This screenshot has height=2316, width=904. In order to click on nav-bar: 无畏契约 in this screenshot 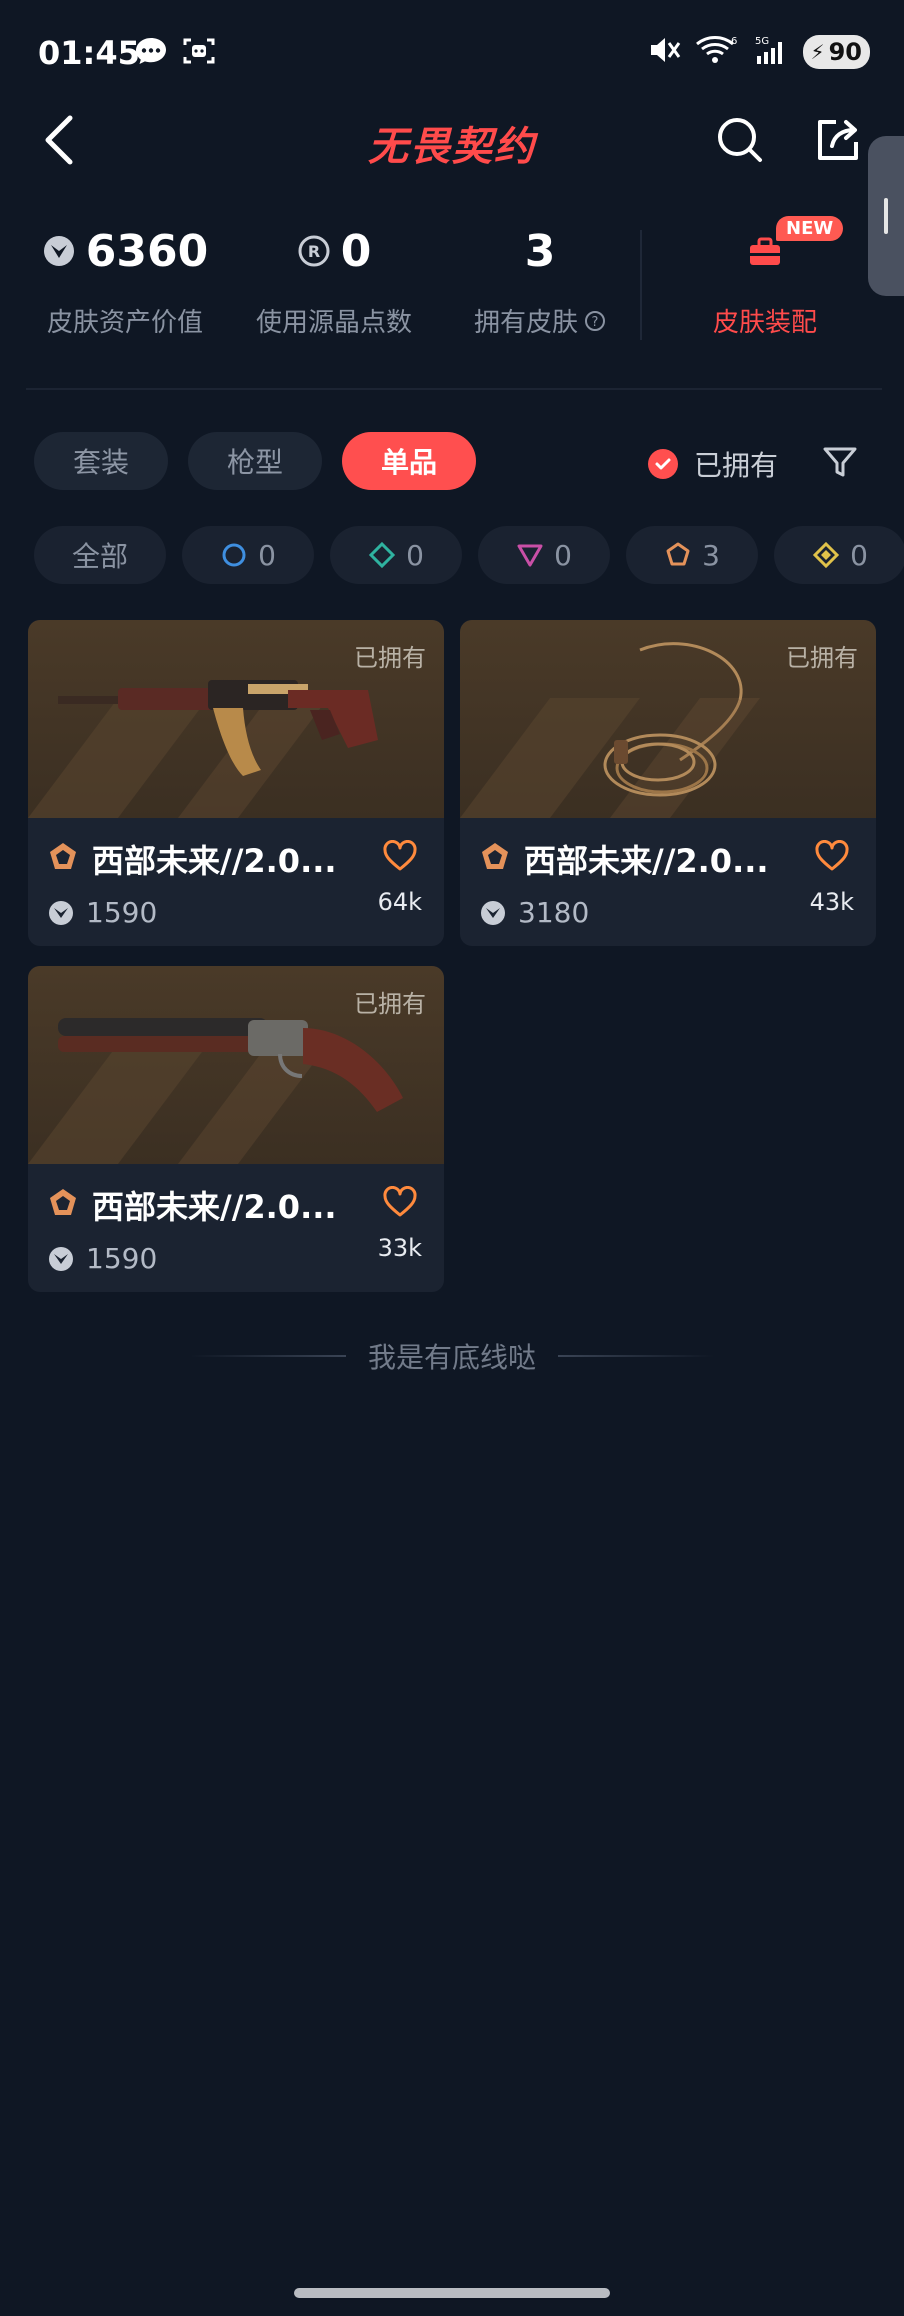, I will do `click(452, 140)`.